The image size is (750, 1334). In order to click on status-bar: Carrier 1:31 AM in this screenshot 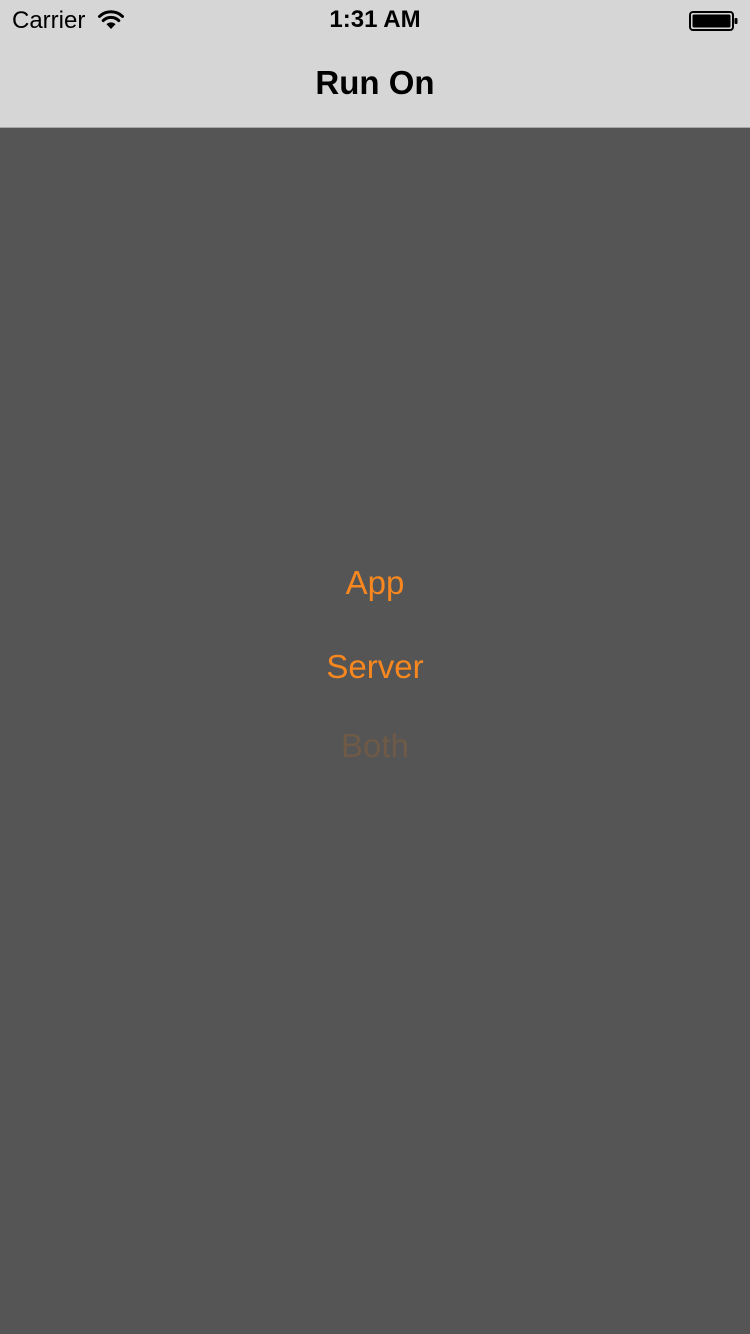, I will do `click(375, 20)`.